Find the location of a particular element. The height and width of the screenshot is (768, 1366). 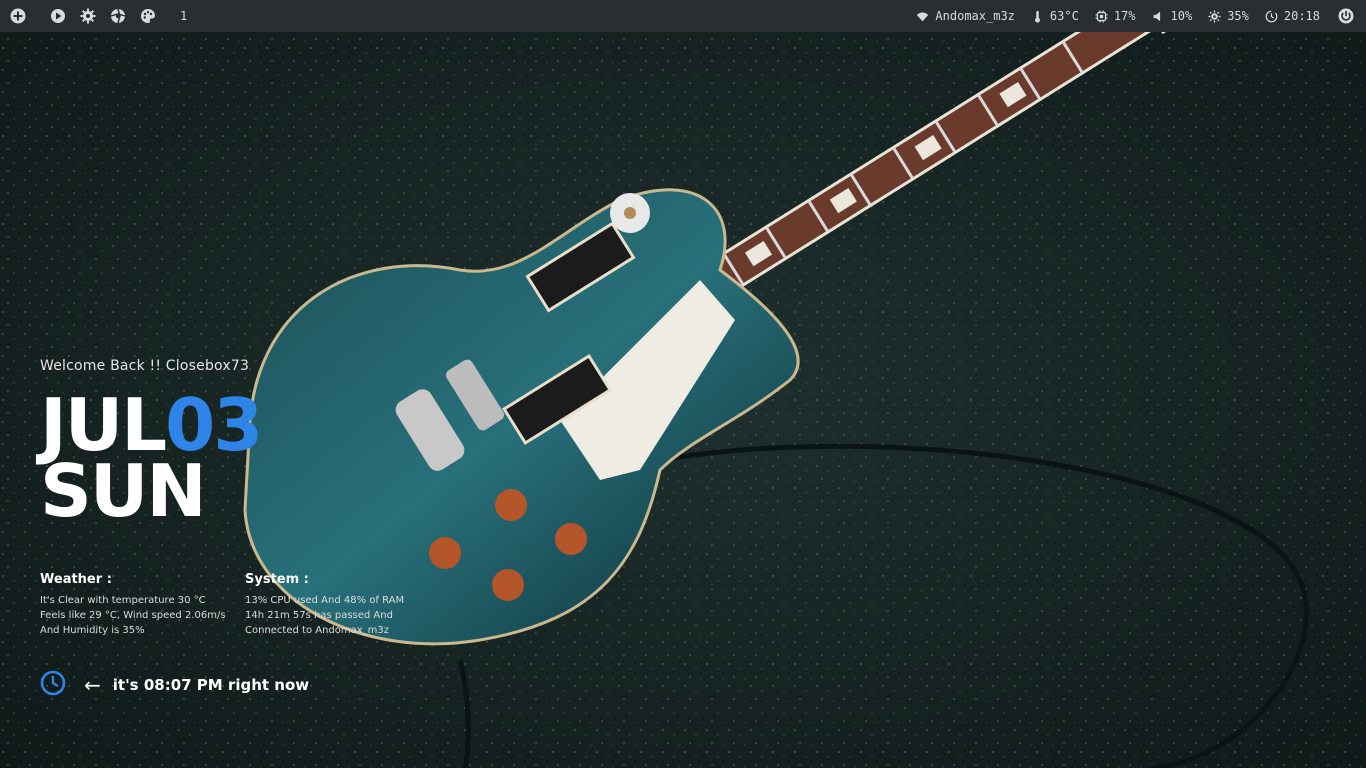

cpu-status: 17% is located at coordinates (1115, 16).